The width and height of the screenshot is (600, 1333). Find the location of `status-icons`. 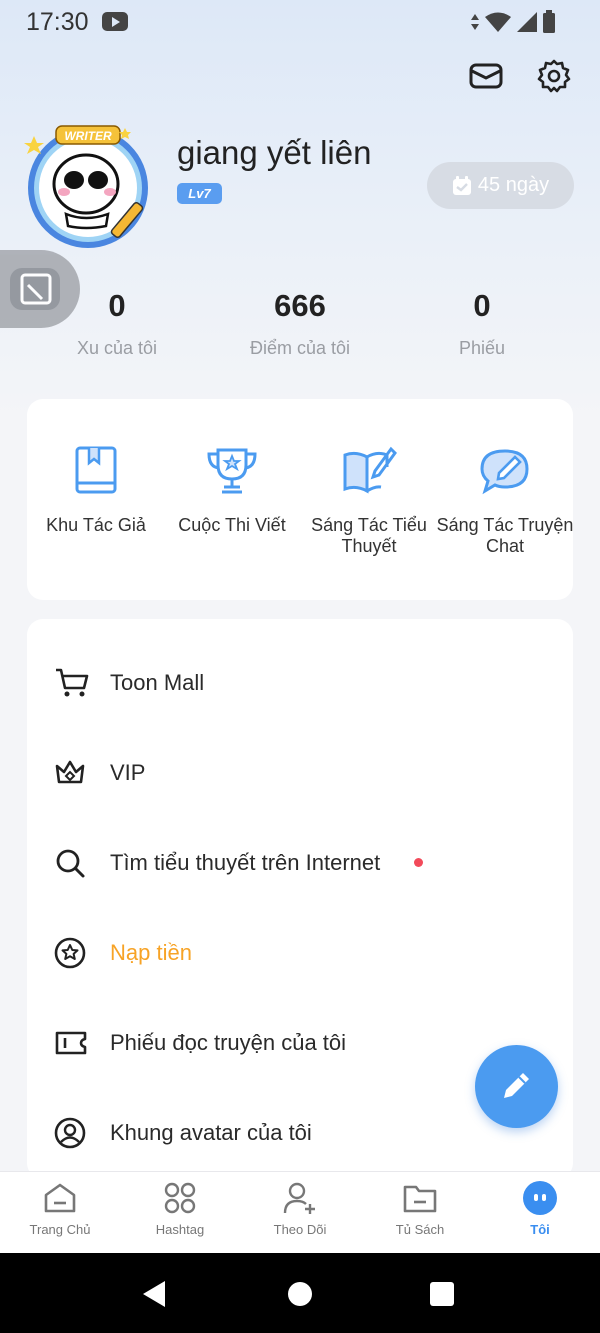

status-icons is located at coordinates (513, 22).